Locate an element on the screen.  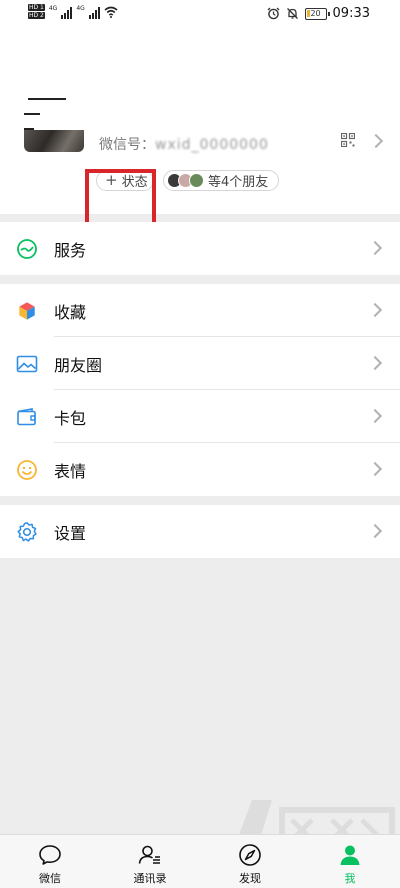
menu-item-stickers: 表情 is located at coordinates (200, 469).